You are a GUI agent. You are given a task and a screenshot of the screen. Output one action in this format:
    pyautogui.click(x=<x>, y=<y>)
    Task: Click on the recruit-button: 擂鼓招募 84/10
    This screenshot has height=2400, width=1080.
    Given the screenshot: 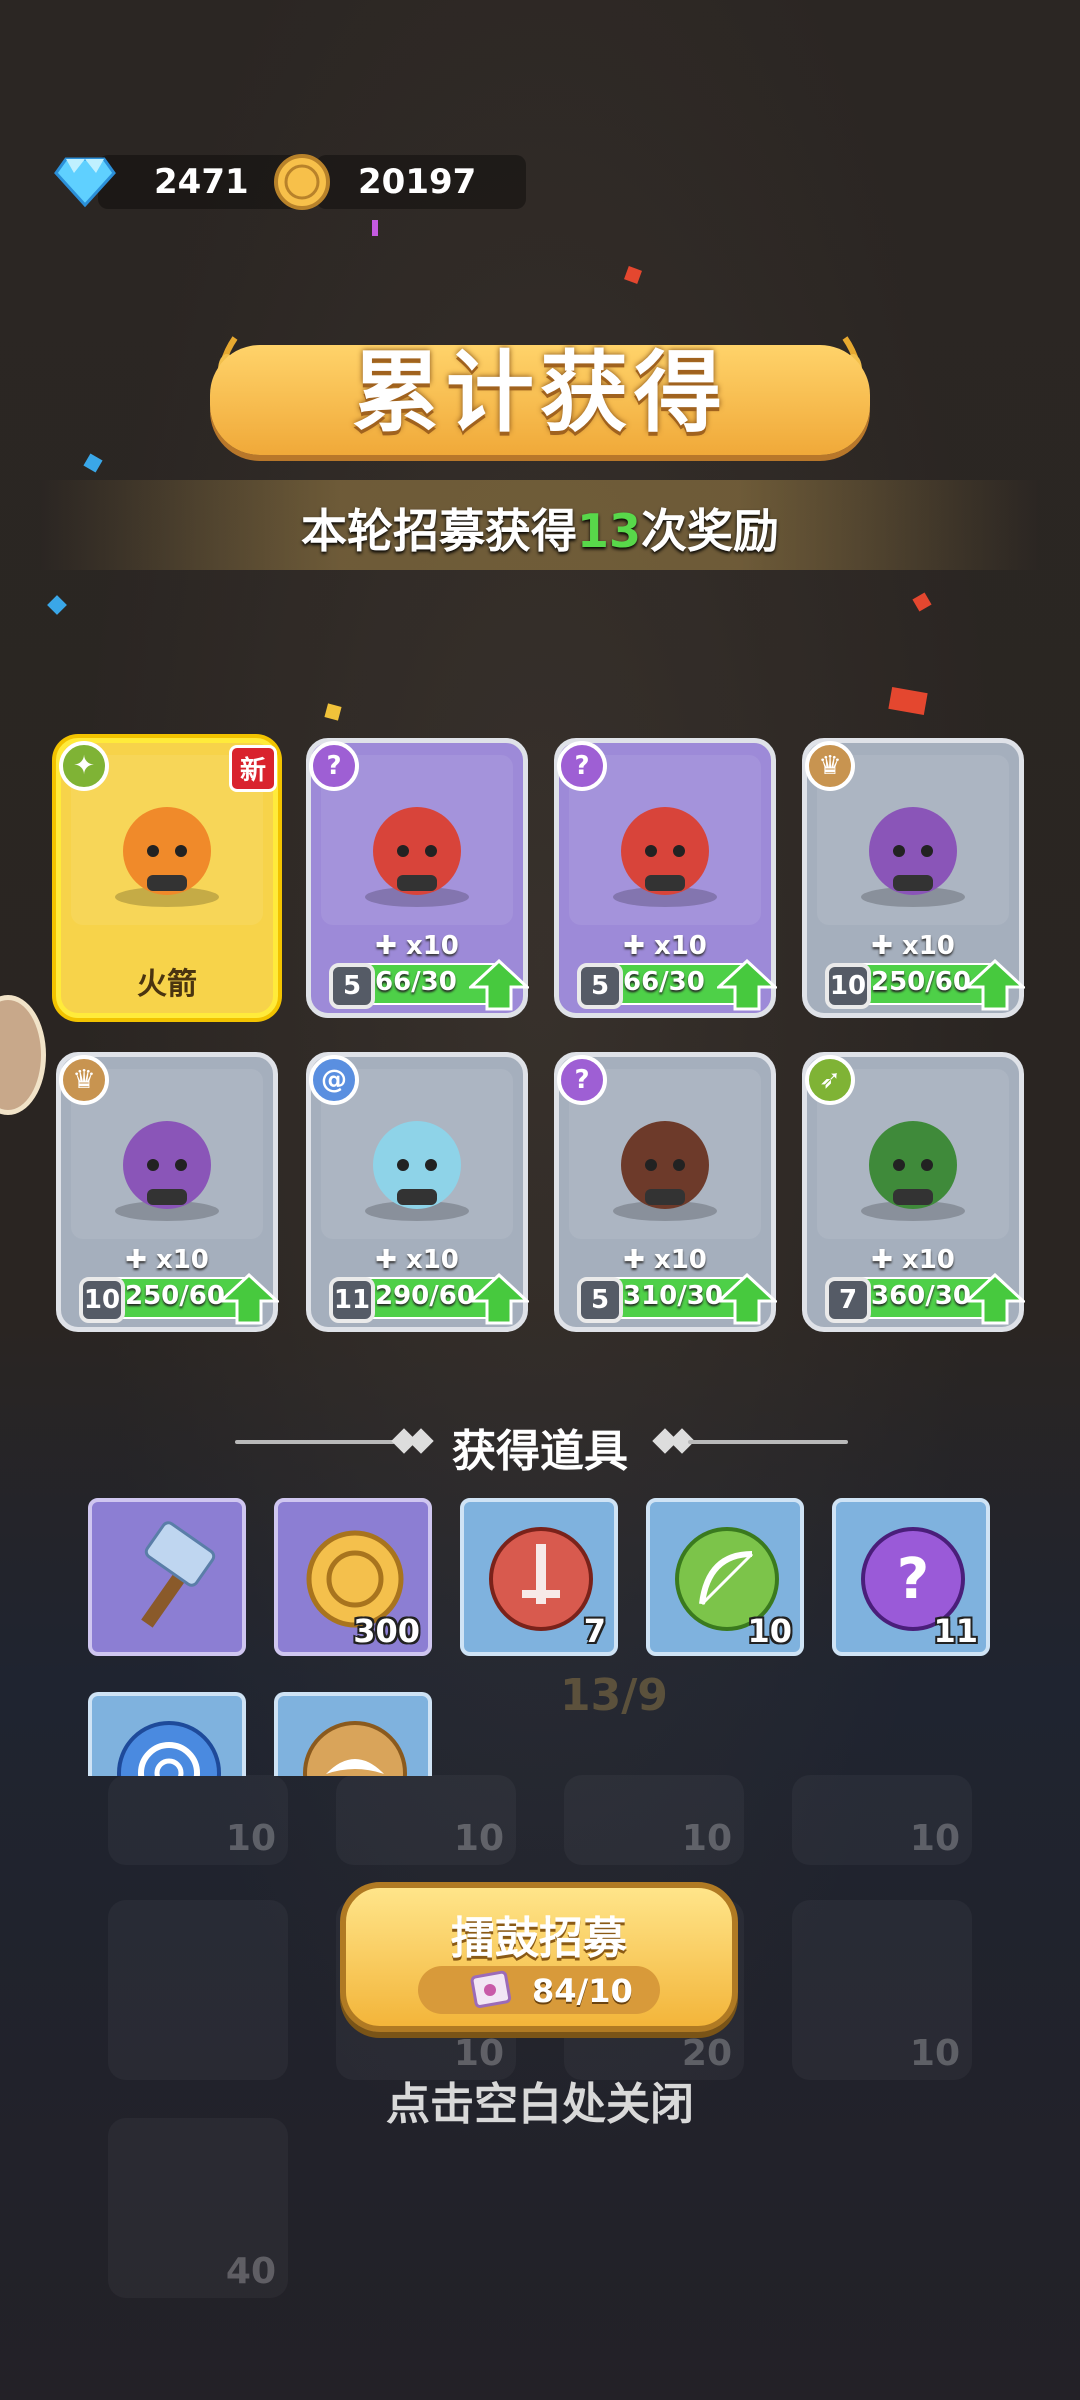 What is the action you would take?
    pyautogui.click(x=539, y=1957)
    